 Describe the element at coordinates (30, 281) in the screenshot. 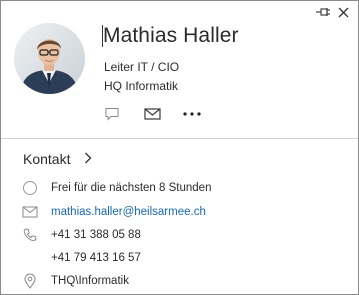

I see `location-icon` at that location.